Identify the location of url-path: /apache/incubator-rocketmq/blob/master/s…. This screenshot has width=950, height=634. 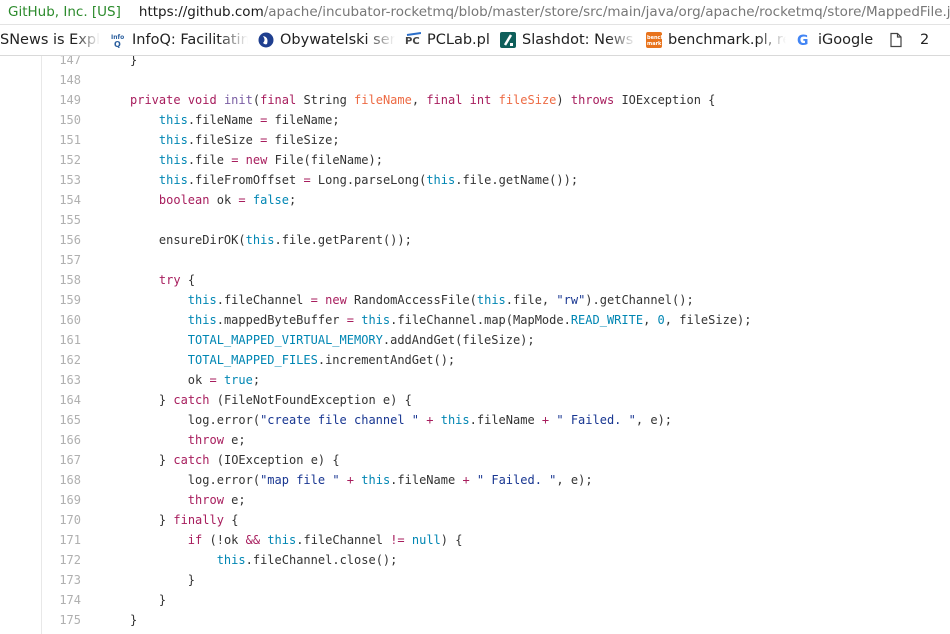
(607, 12).